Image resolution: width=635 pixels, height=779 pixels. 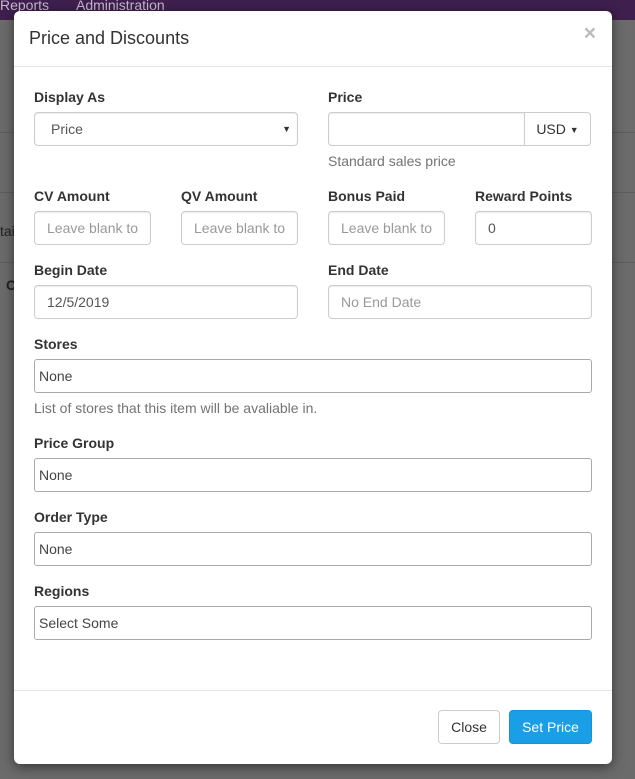 I want to click on caret-down-icon: ▼, so click(x=574, y=130).